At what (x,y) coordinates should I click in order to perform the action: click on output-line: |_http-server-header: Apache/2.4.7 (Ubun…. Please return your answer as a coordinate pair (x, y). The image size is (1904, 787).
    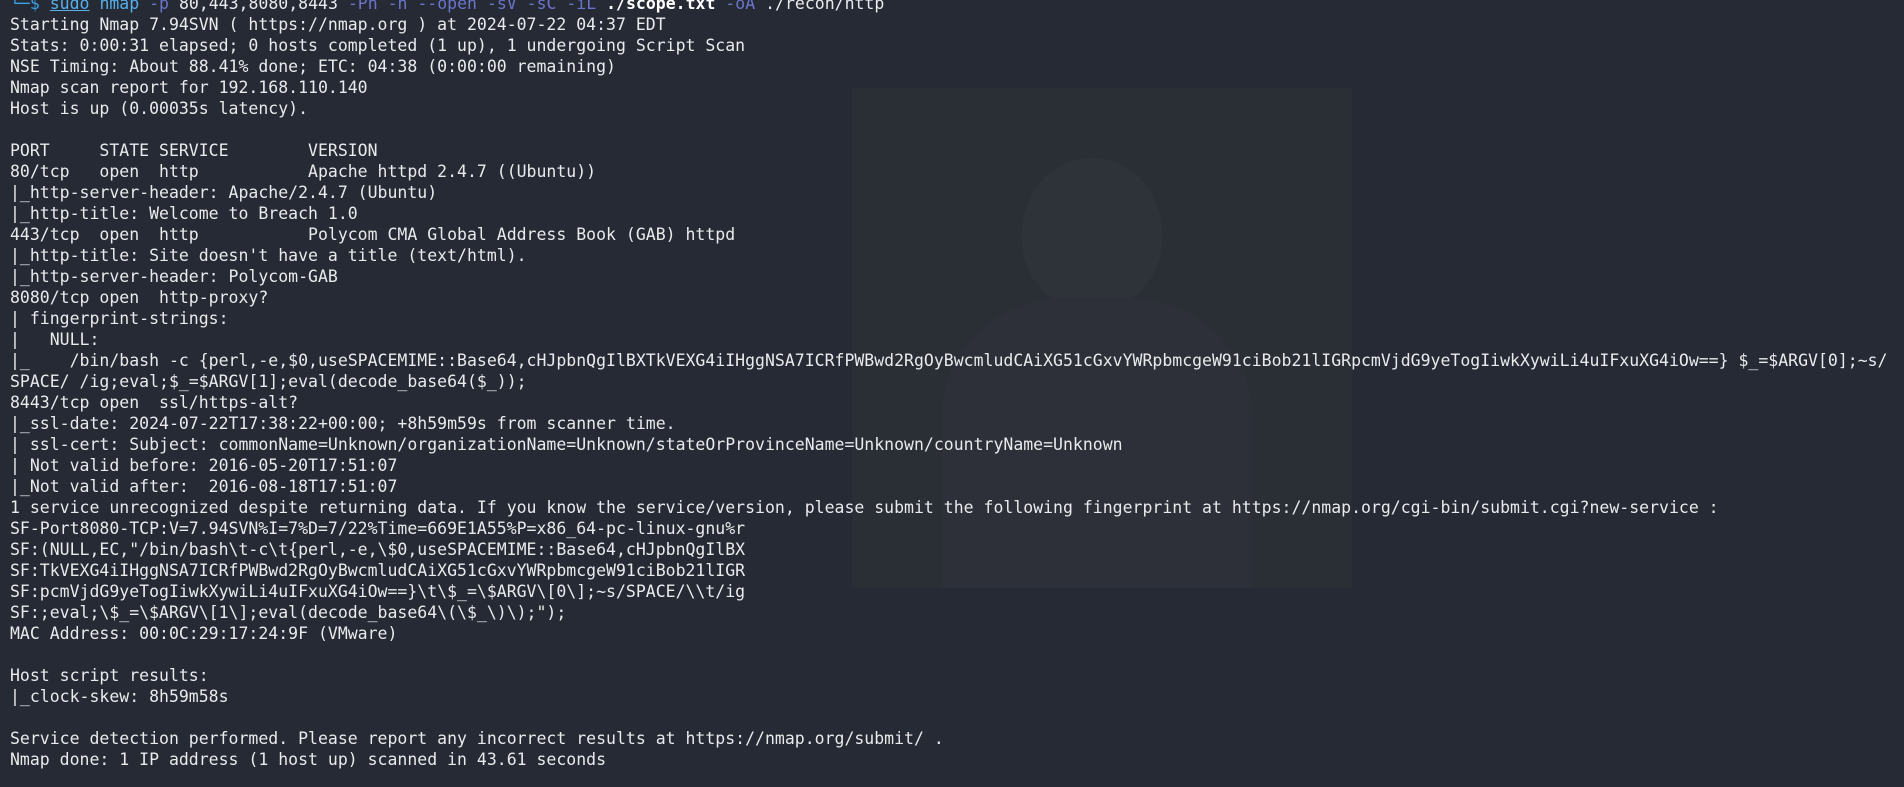
    Looking at the image, I should click on (224, 192).